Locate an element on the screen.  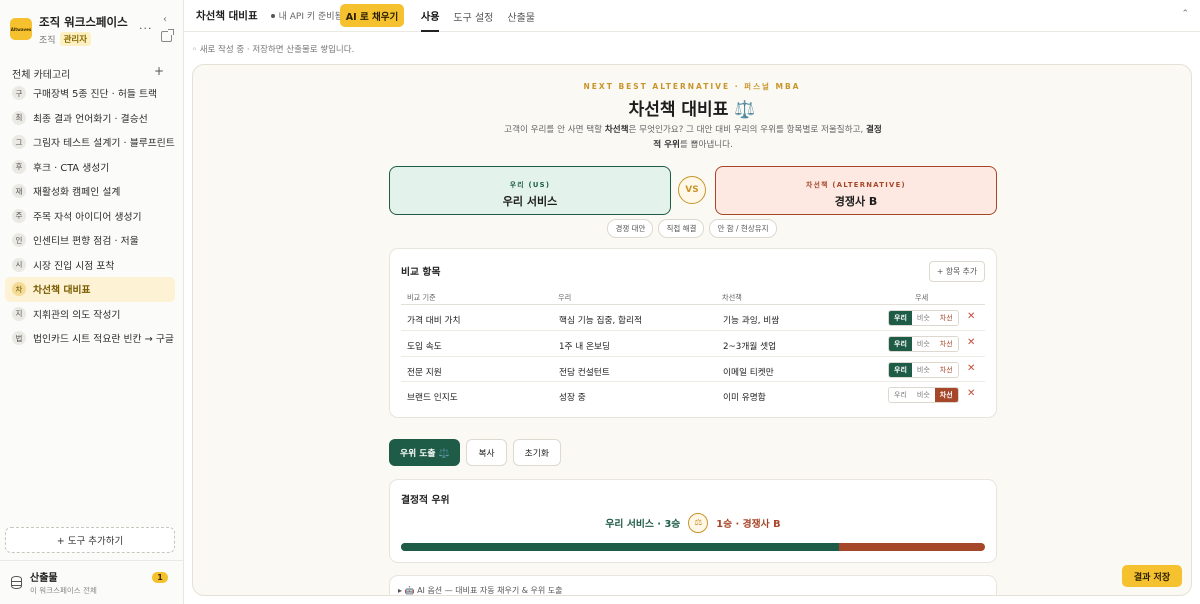
outputs-title: 산출물 is located at coordinates (44, 578).